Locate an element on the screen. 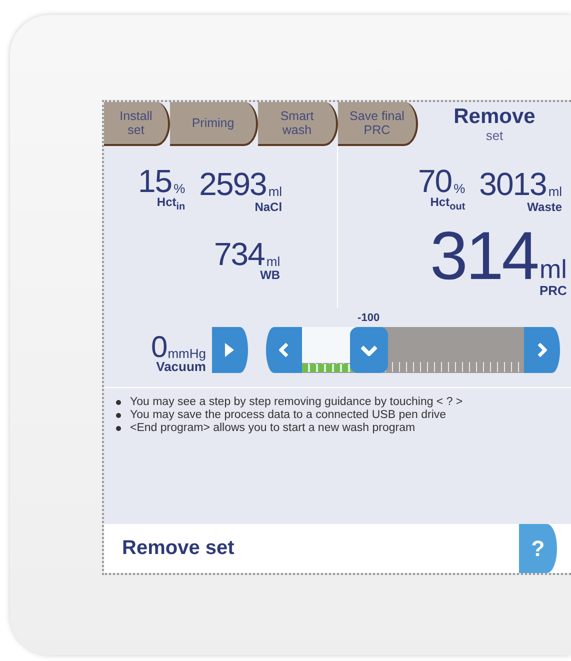 This screenshot has height=661, width=571. reading-label: WB is located at coordinates (269, 275).